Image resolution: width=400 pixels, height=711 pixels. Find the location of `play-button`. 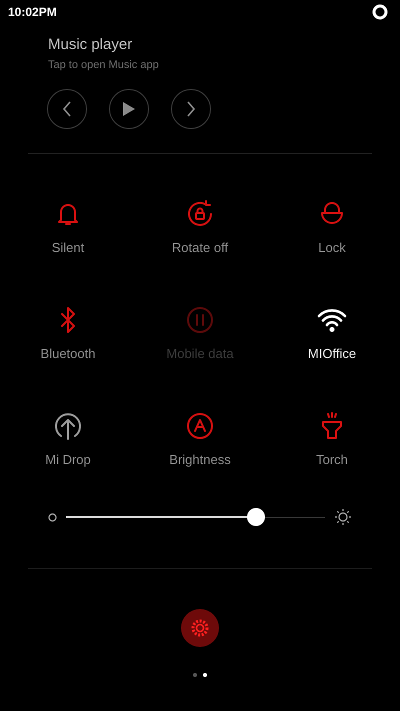

play-button is located at coordinates (129, 109).